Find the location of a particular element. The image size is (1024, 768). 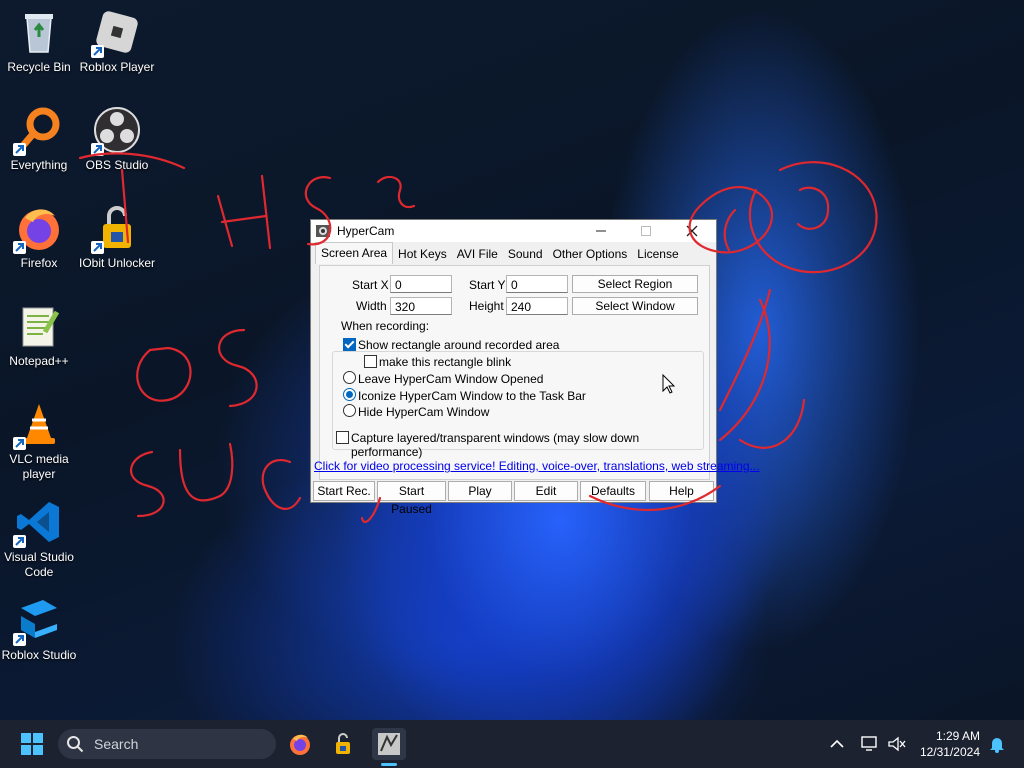

desktop-icon-label: OBS Studio is located at coordinates (117, 165).